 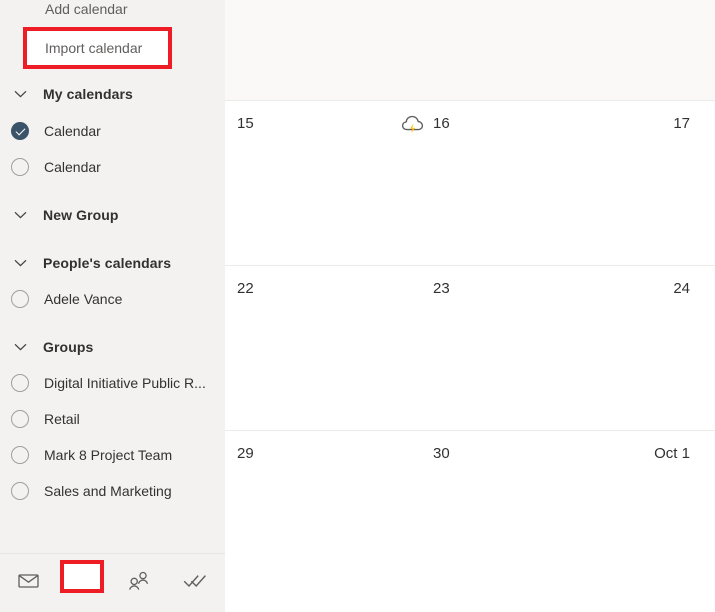 What do you see at coordinates (441, 288) in the screenshot?
I see `day-number: 23` at bounding box center [441, 288].